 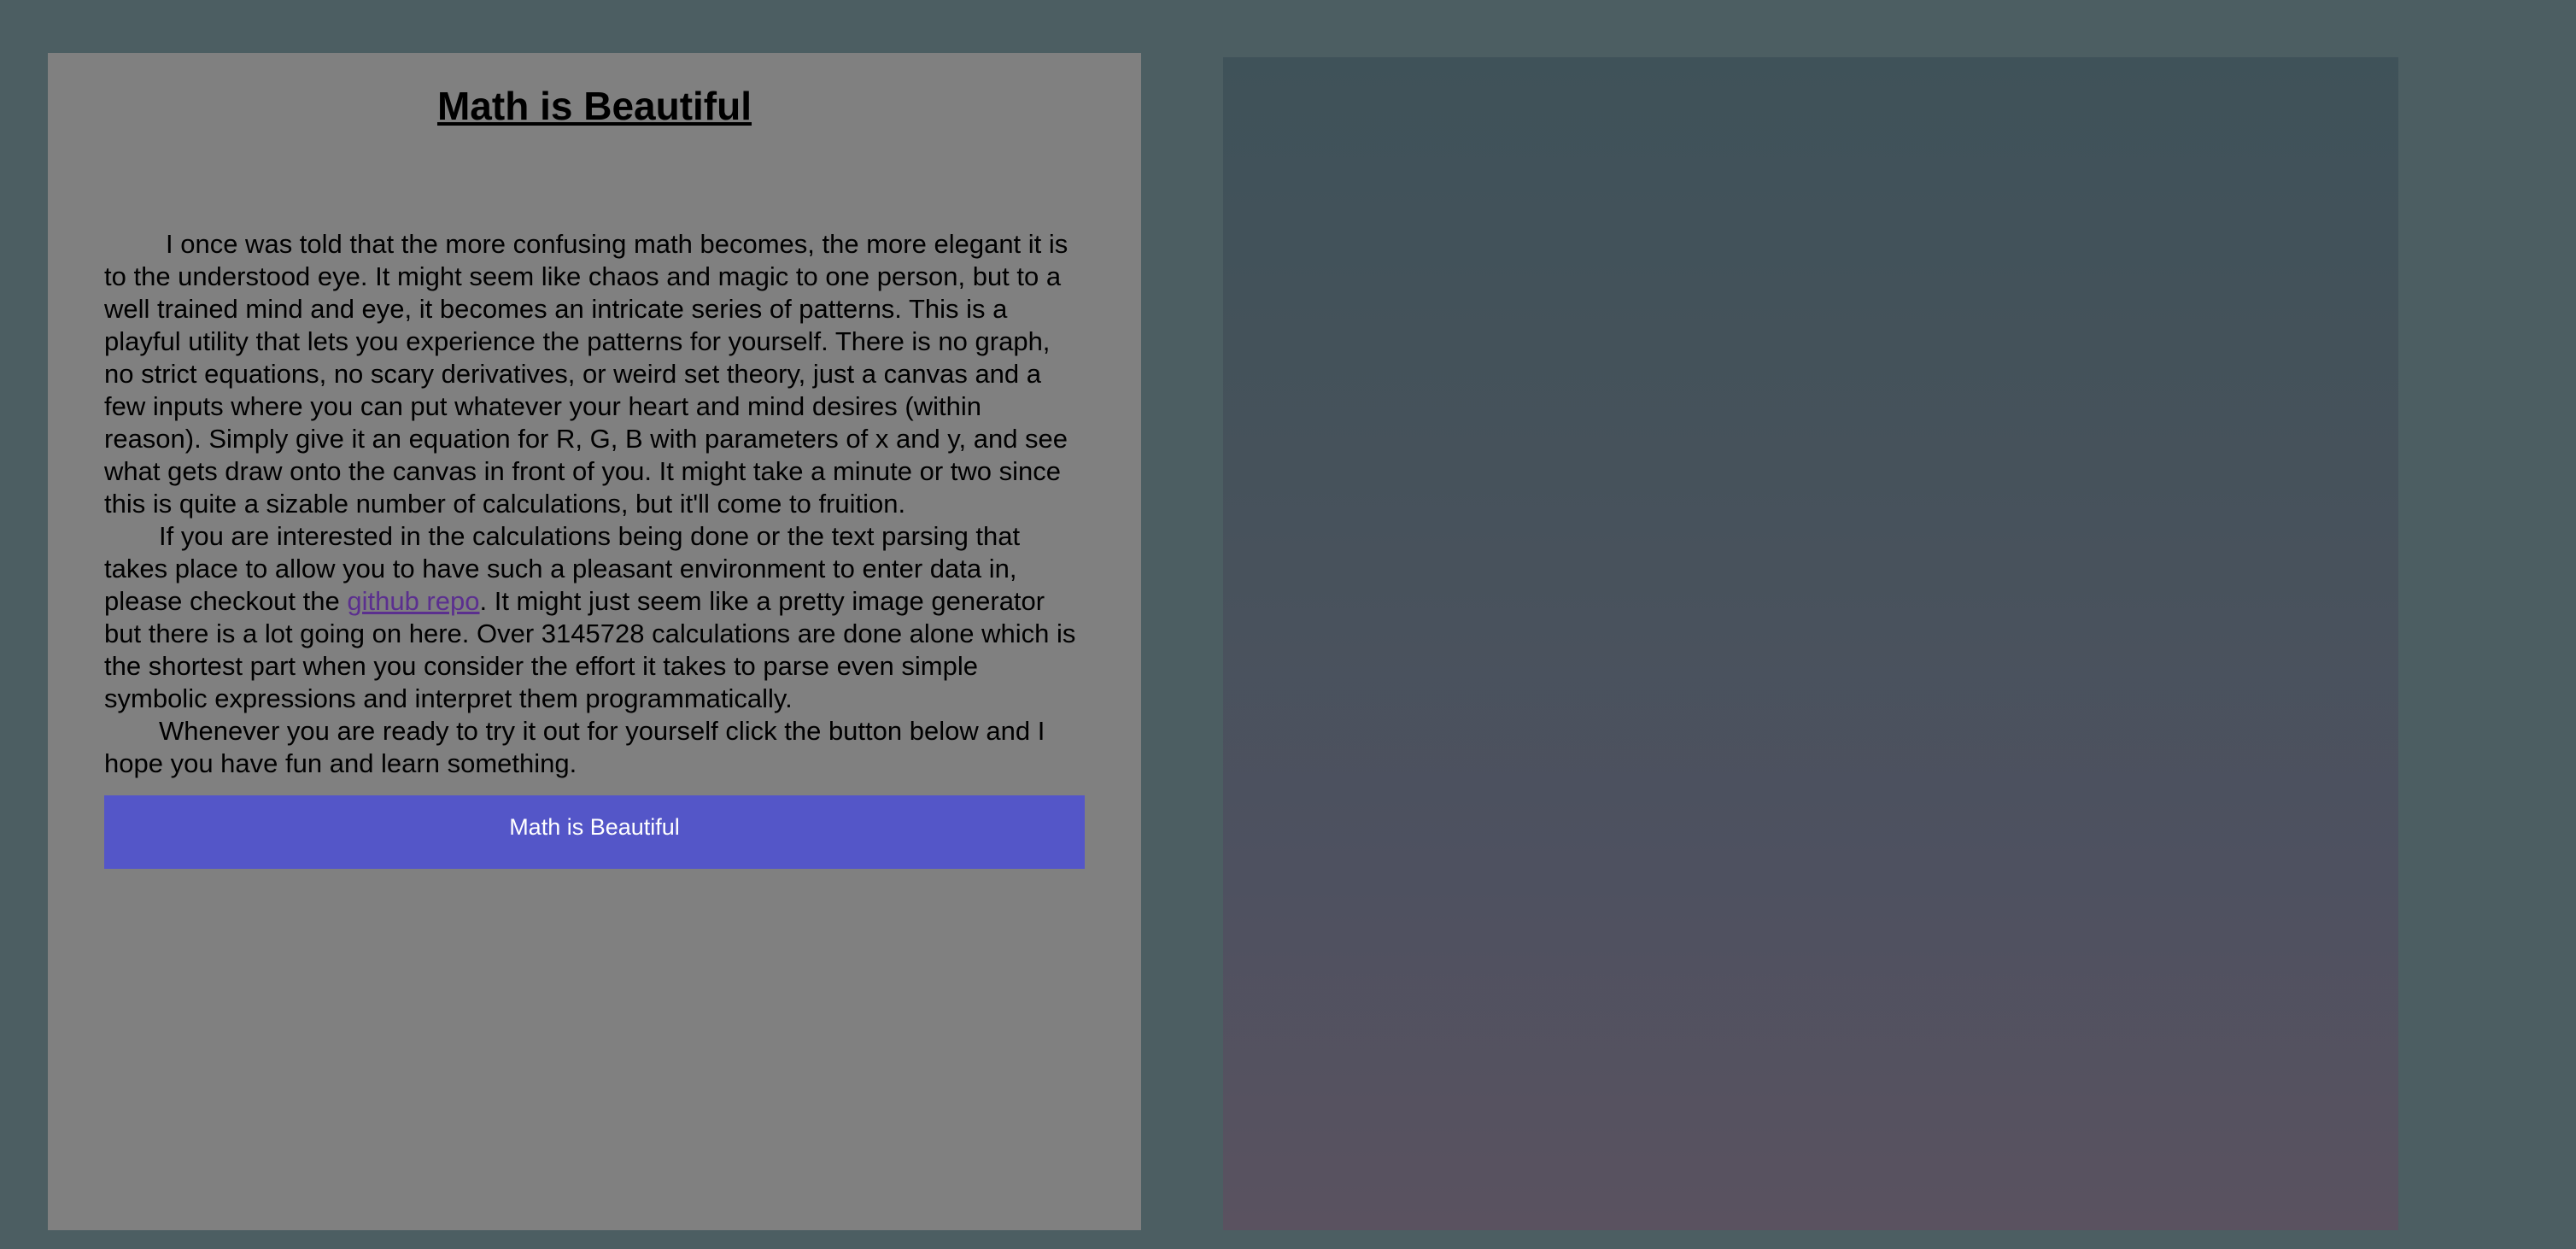 What do you see at coordinates (594, 832) in the screenshot?
I see `math-is-beautiful-button: Math is Beautiful` at bounding box center [594, 832].